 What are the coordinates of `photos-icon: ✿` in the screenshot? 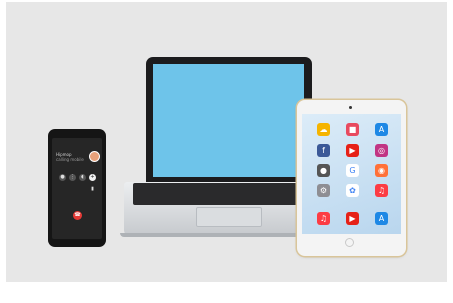 It's located at (352, 190).